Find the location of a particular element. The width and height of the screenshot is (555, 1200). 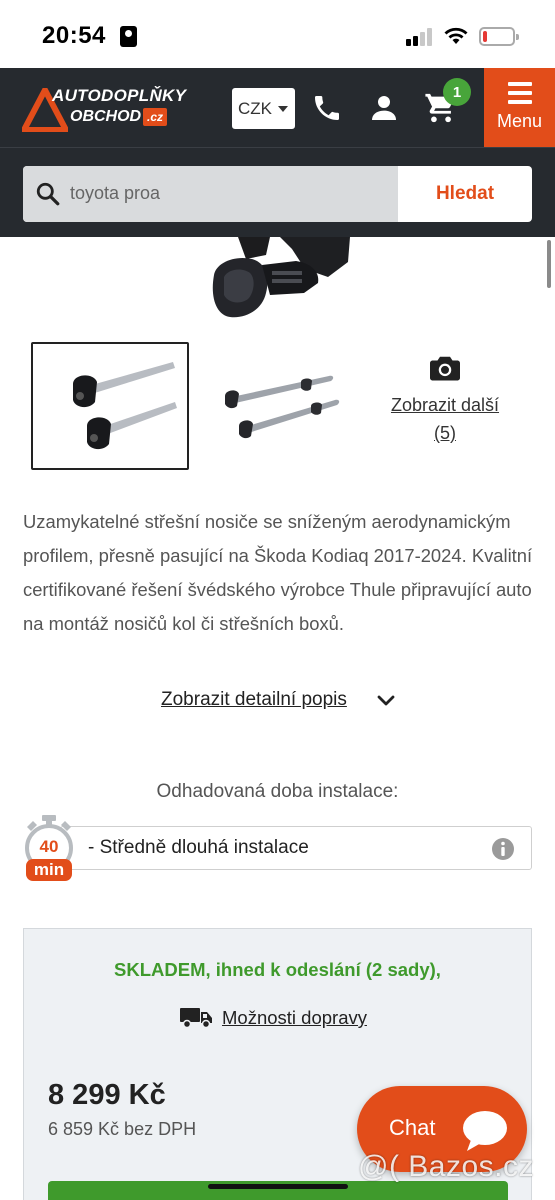

install-time-label: Odhadovaná doba instalace: is located at coordinates (277, 791).